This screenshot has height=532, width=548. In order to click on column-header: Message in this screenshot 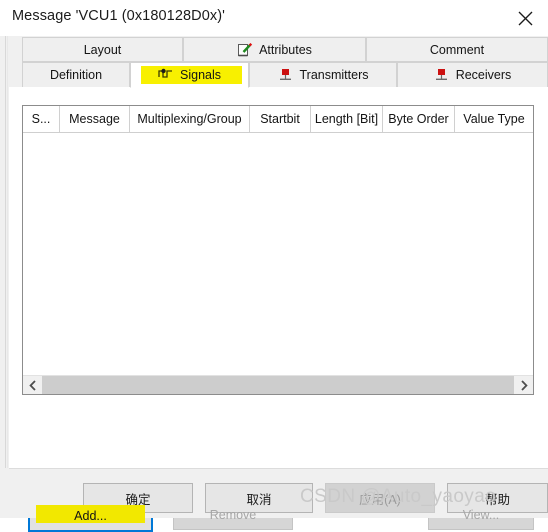, I will do `click(95, 119)`.